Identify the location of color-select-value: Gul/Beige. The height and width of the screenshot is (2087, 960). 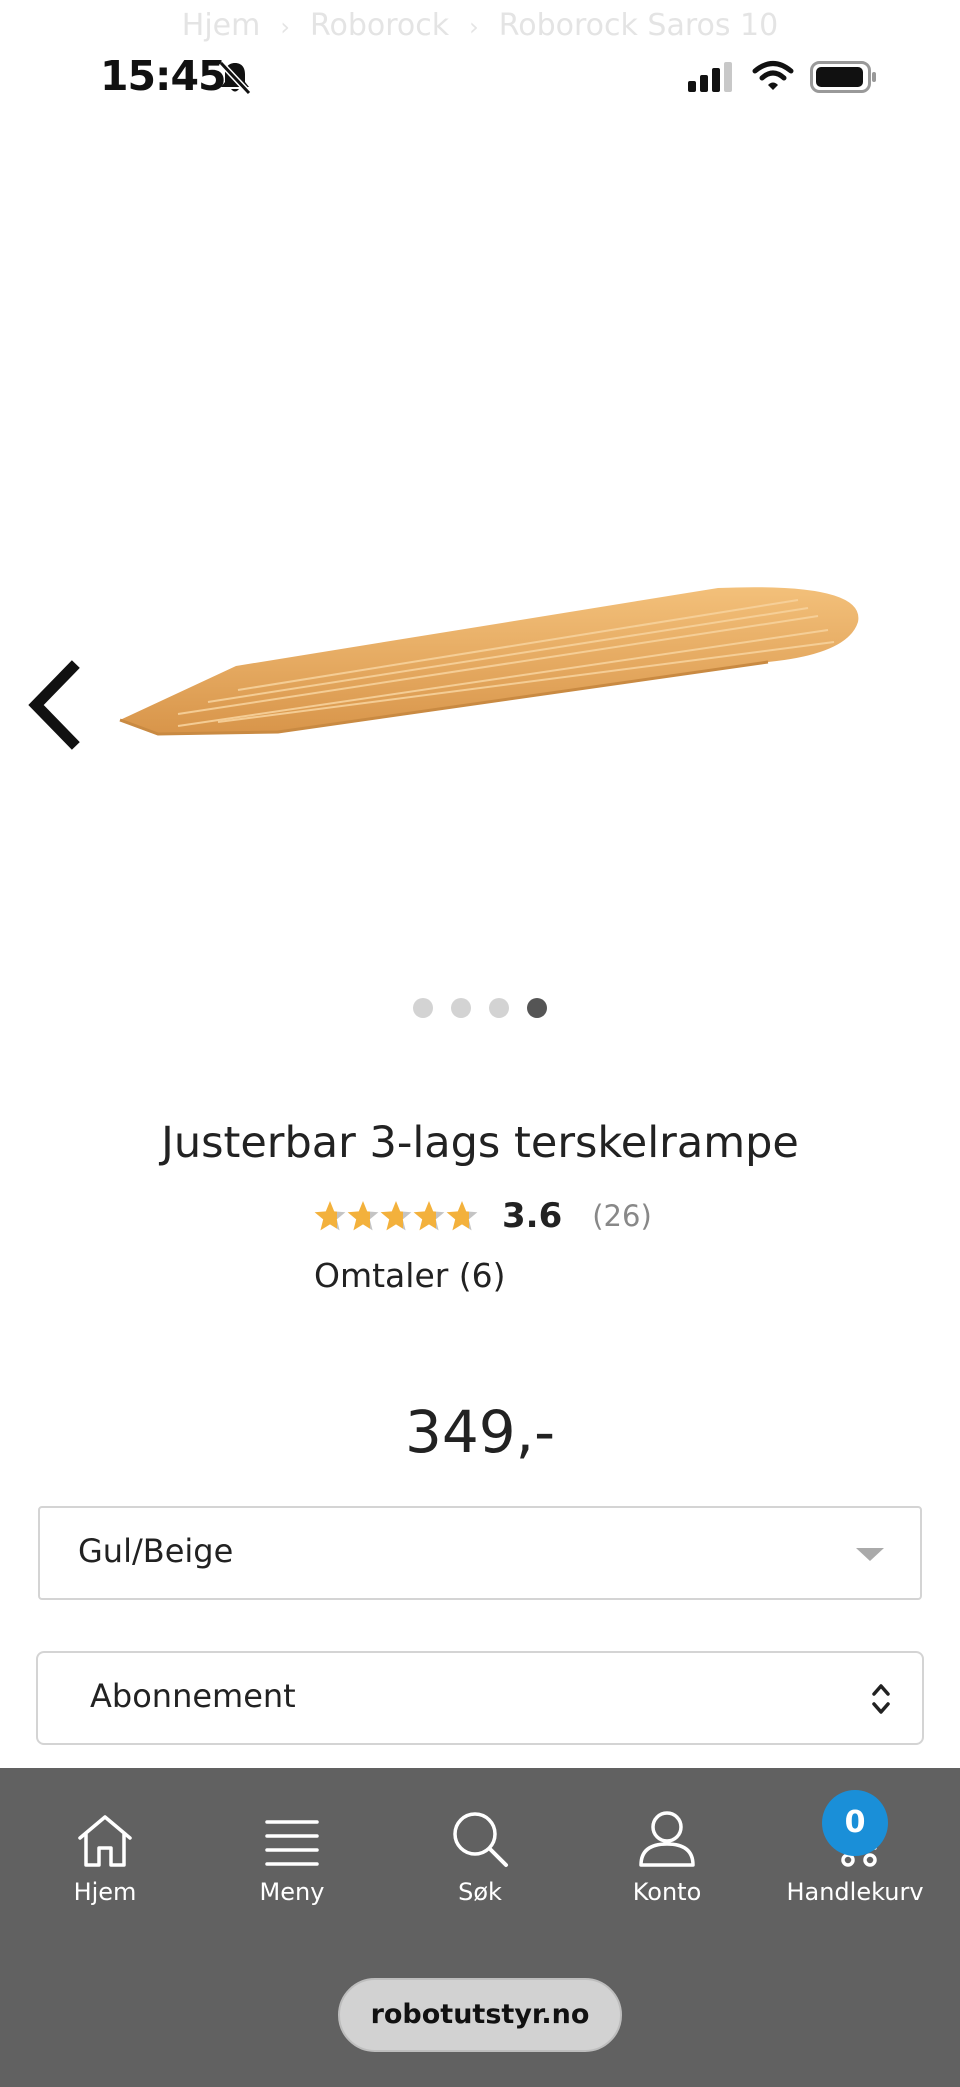
(156, 1551).